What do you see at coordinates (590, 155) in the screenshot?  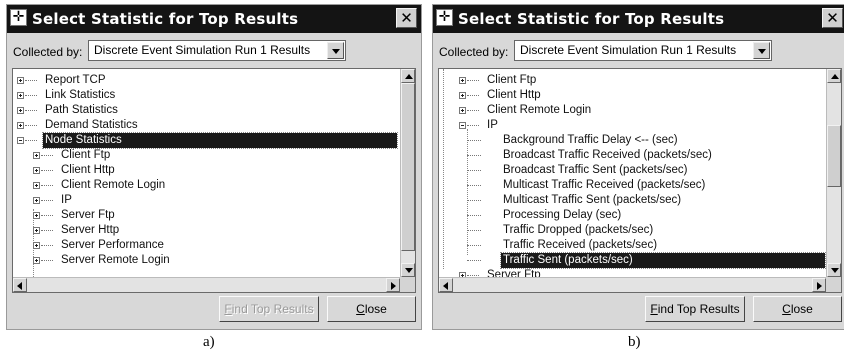 I see `tree-item-broadcast-traffic-received: Broadcast Traffic Received (packets/sec)` at bounding box center [590, 155].